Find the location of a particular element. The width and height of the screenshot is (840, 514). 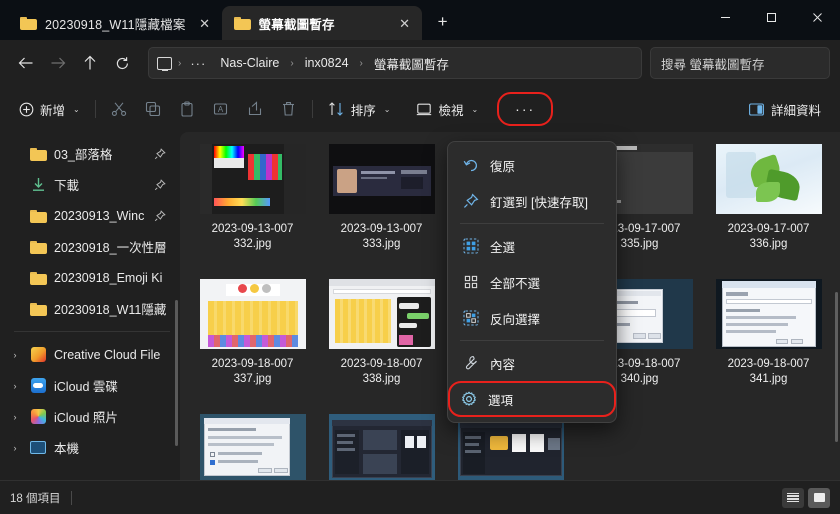

share-icon is located at coordinates (255, 109).